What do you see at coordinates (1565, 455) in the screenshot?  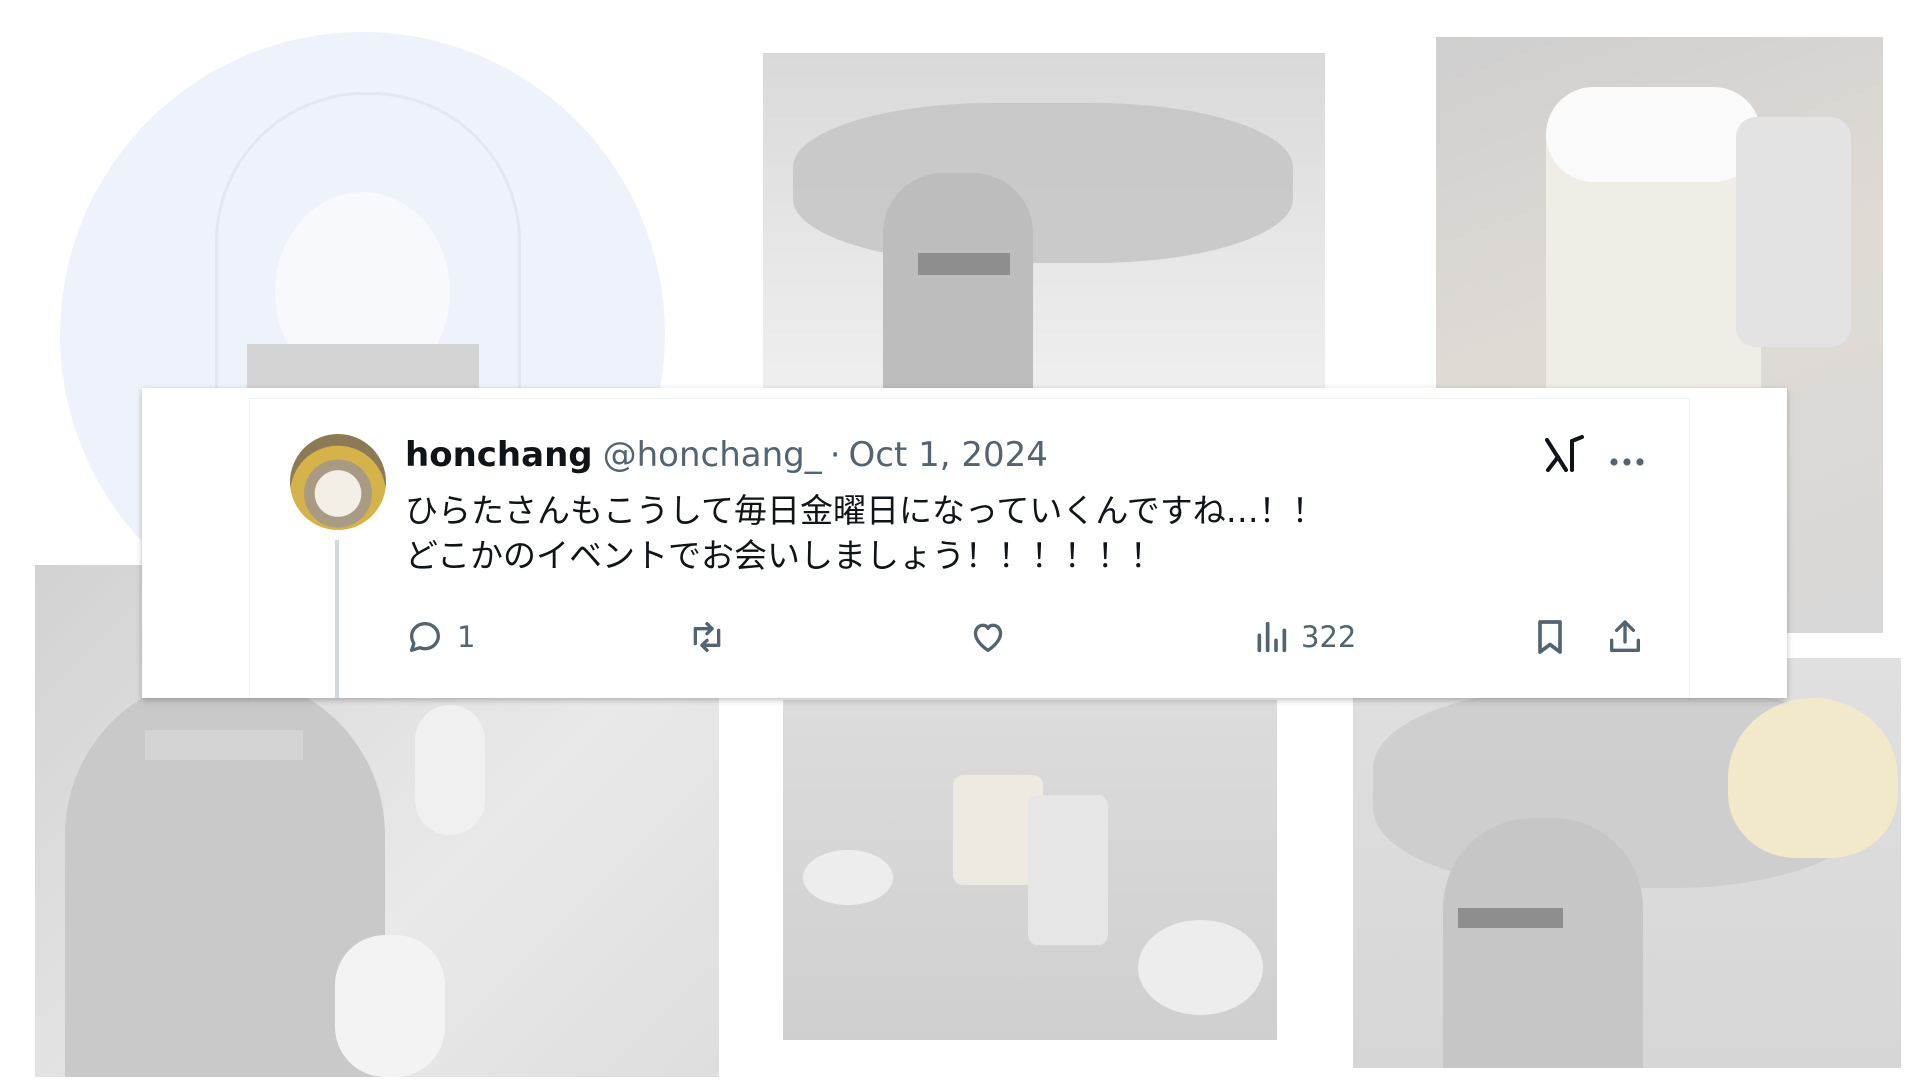 I see `grok-icon` at bounding box center [1565, 455].